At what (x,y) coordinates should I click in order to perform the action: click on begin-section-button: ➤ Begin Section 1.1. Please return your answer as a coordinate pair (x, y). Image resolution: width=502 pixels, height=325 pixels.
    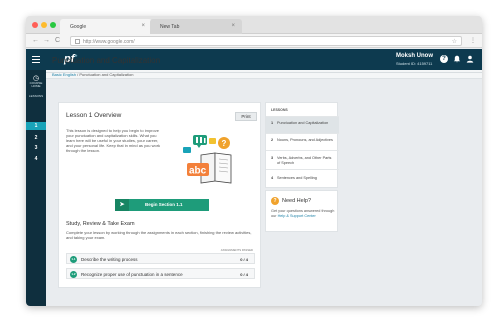
    Looking at the image, I should click on (162, 205).